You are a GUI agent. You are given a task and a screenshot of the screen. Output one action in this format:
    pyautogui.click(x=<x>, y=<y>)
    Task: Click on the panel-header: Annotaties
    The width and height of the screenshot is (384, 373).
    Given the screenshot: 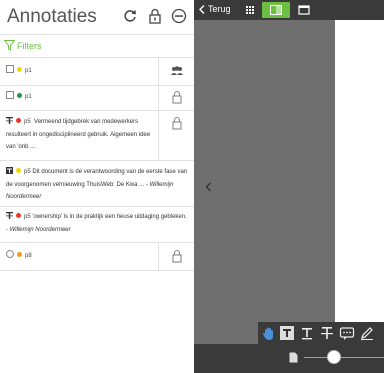 What is the action you would take?
    pyautogui.click(x=97, y=17)
    